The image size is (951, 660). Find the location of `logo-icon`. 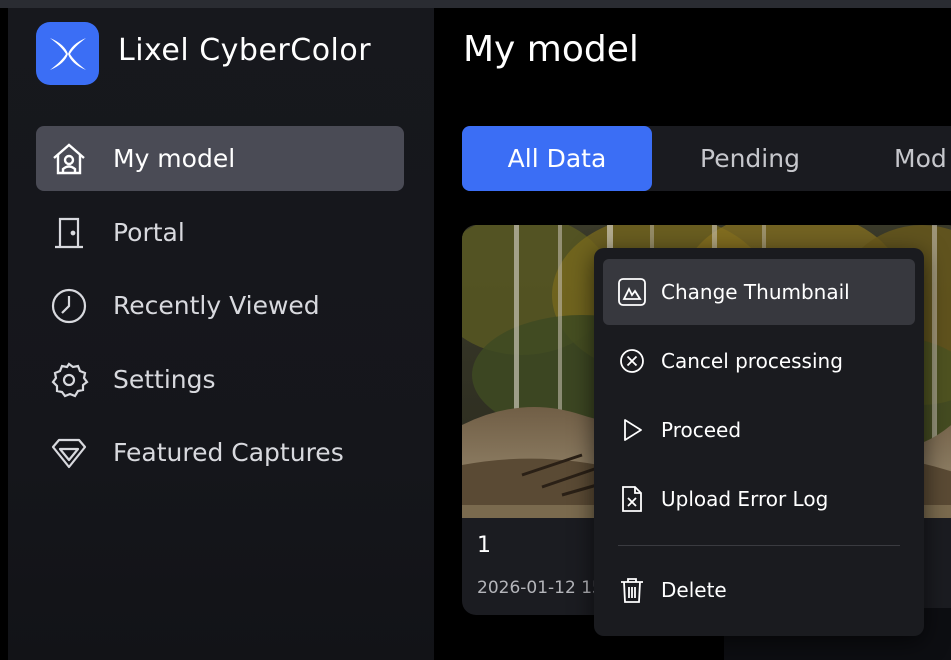

logo-icon is located at coordinates (67, 53).